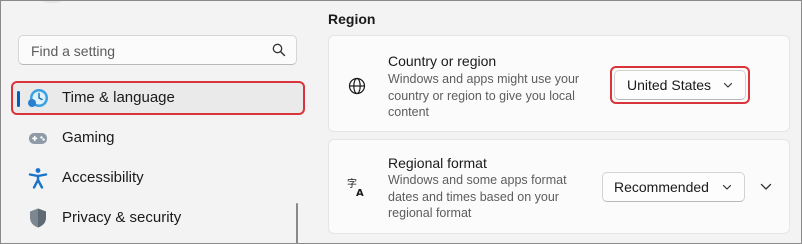 The height and width of the screenshot is (244, 802). What do you see at coordinates (680, 85) in the screenshot?
I see `highlight-box` at bounding box center [680, 85].